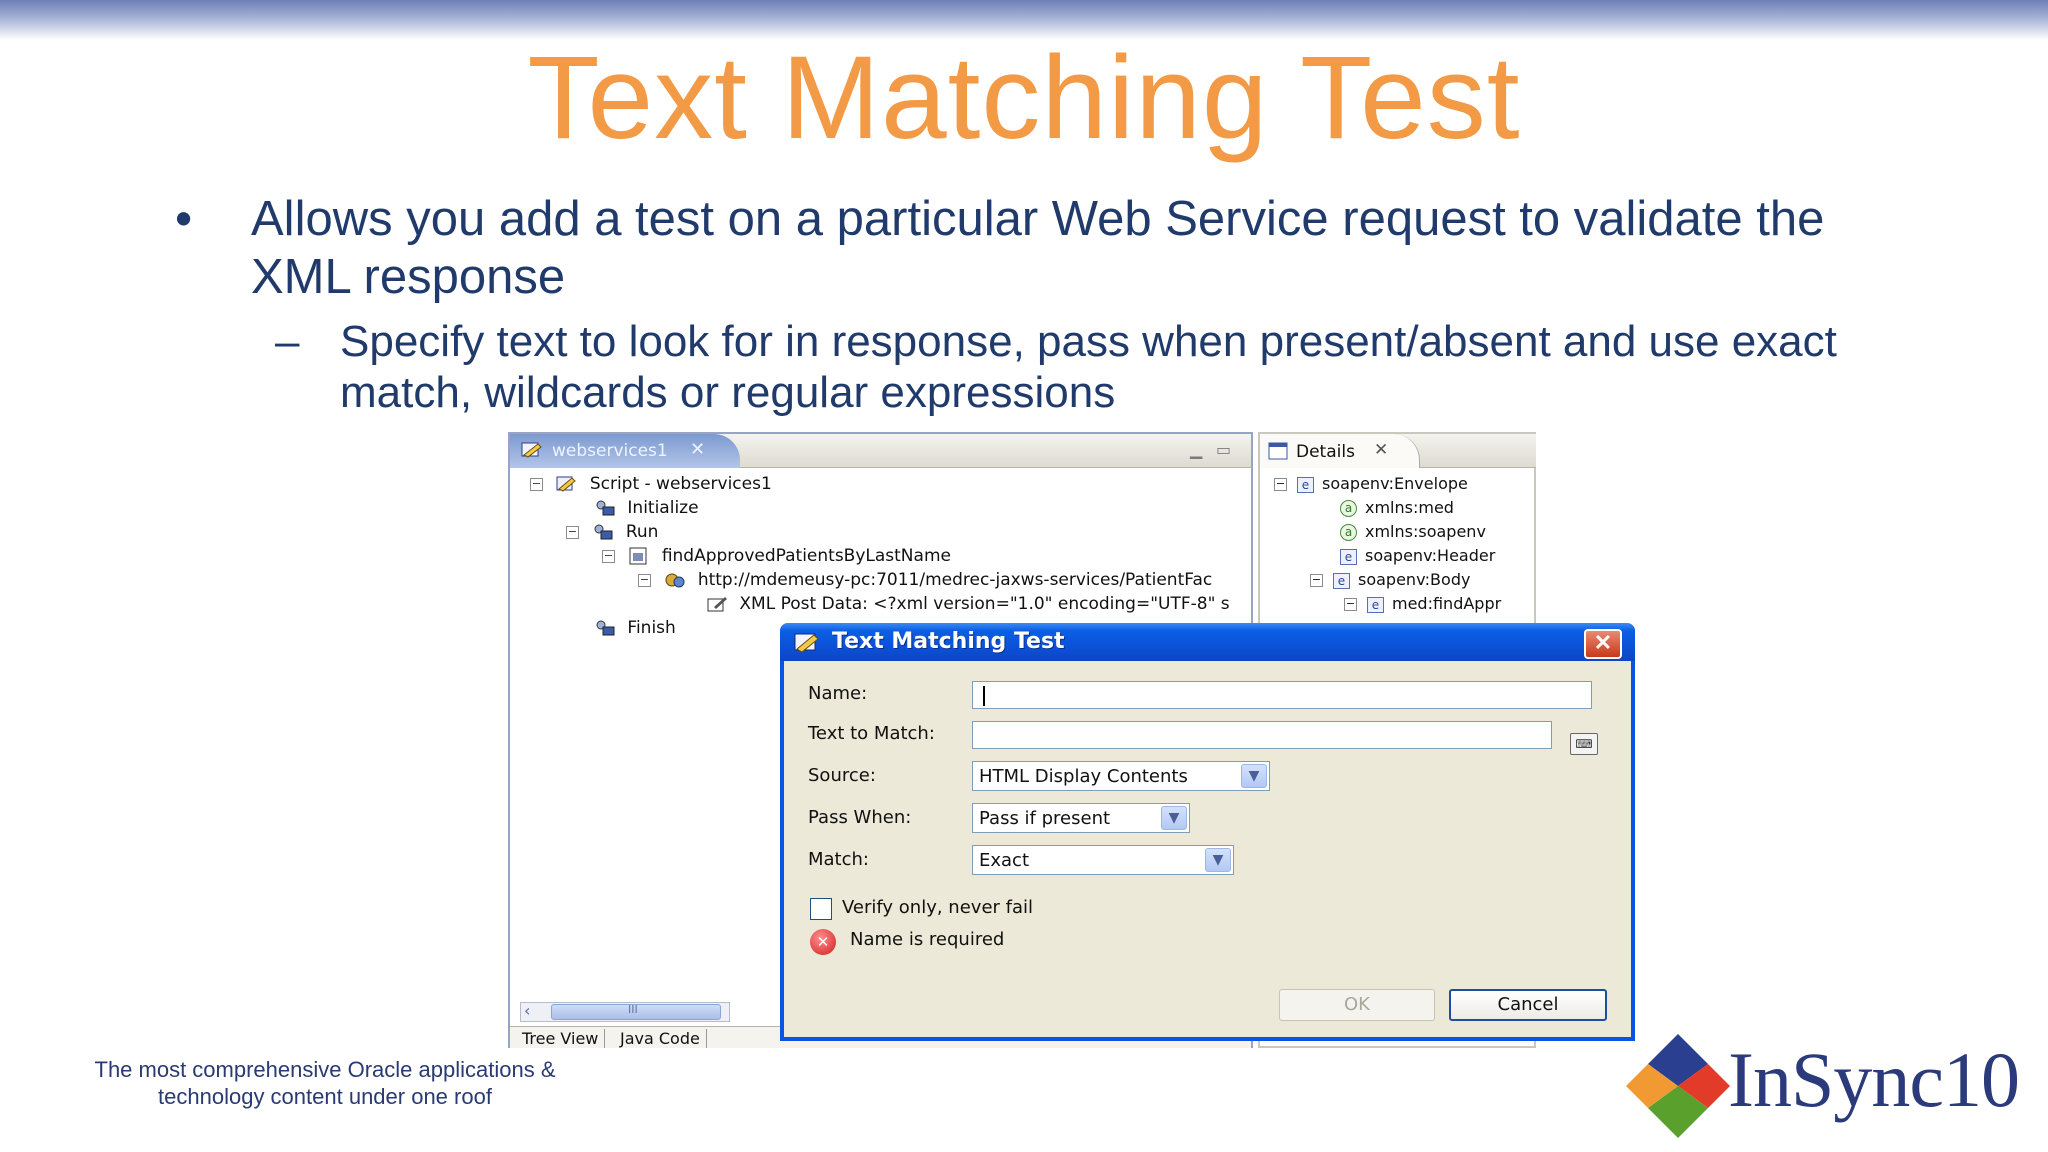  Describe the element at coordinates (651, 485) in the screenshot. I see `tree-item-script: − Script - webservices1` at that location.